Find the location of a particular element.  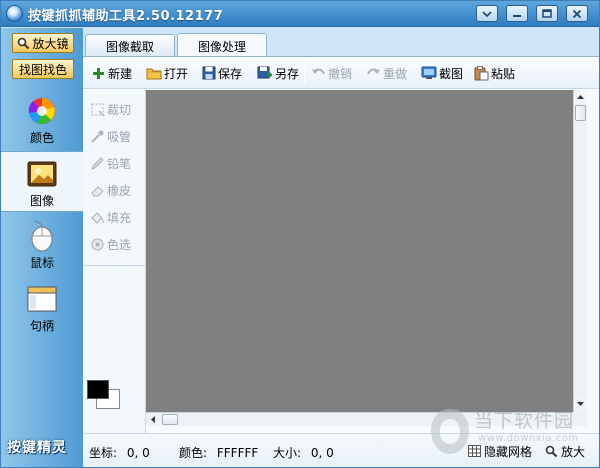

tool-label: 色选 is located at coordinates (119, 244).